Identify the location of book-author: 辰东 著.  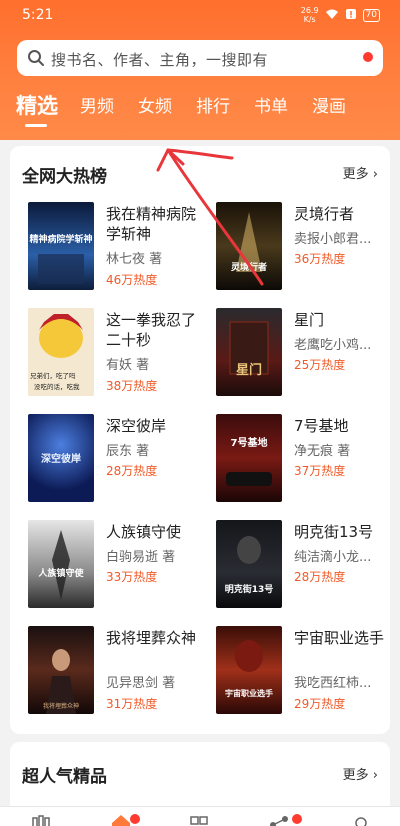
(128, 451).